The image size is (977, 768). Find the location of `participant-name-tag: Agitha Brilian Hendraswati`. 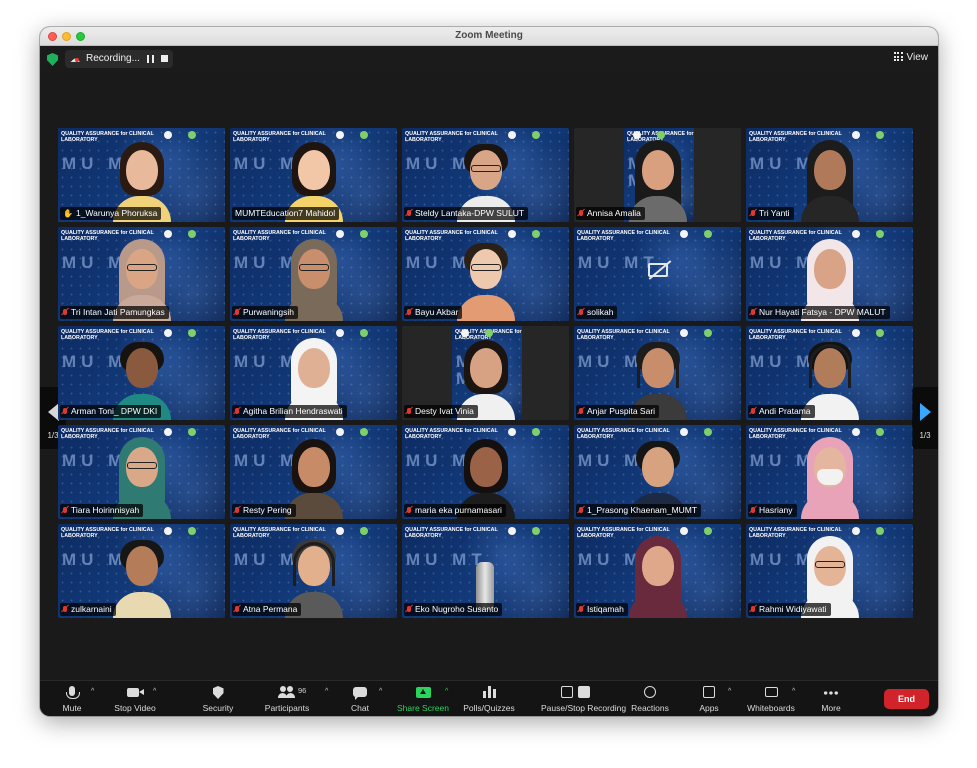

participant-name-tag: Agitha Brilian Hendraswati is located at coordinates (289, 411).